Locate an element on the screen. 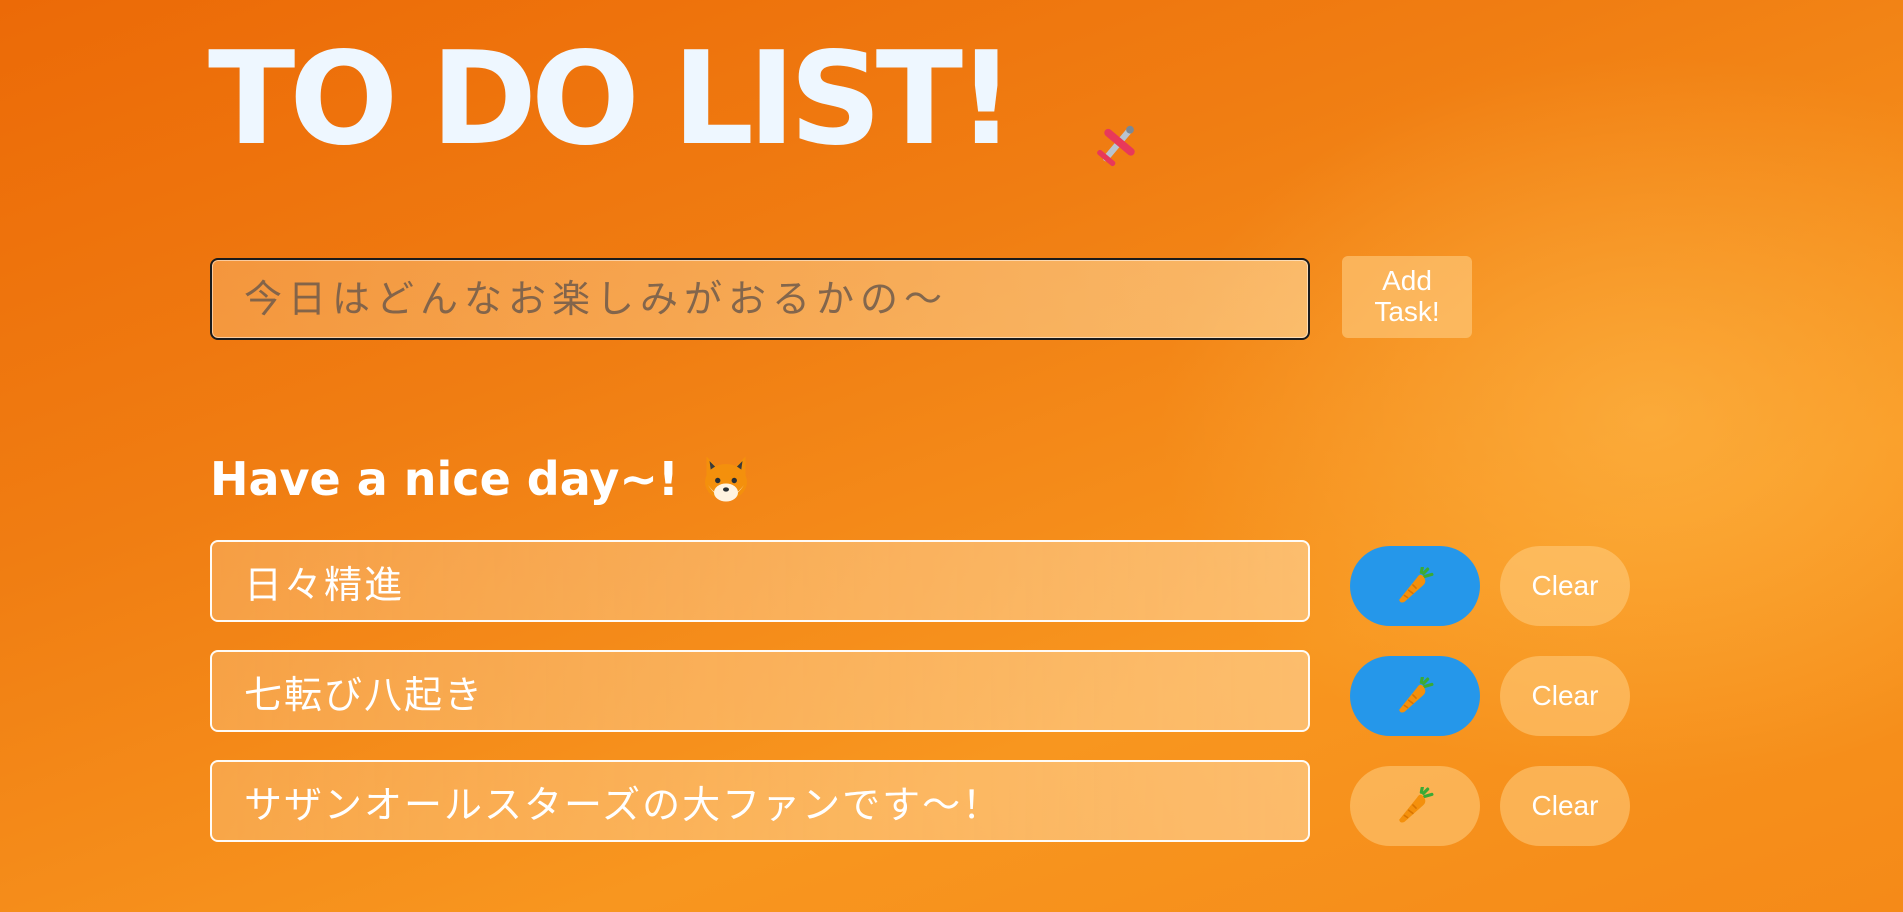  task-row: 七転び八起き Clear is located at coordinates (920, 693).